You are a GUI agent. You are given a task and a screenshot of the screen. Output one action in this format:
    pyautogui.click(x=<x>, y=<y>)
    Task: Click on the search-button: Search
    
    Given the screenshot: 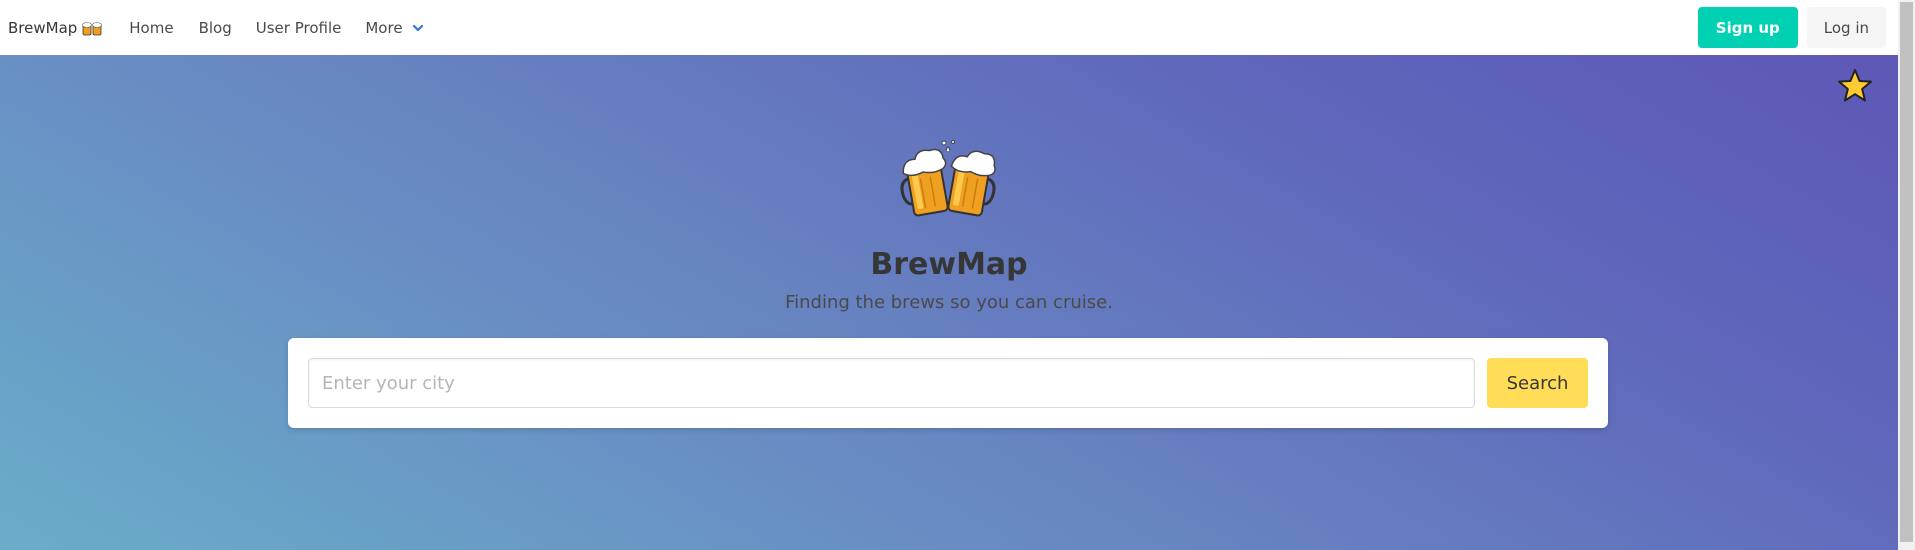 What is the action you would take?
    pyautogui.click(x=1537, y=383)
    